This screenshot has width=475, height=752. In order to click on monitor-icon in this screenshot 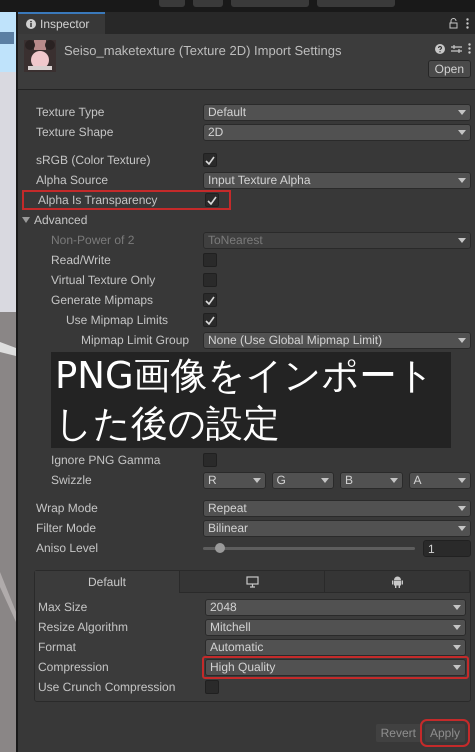, I will do `click(252, 582)`.